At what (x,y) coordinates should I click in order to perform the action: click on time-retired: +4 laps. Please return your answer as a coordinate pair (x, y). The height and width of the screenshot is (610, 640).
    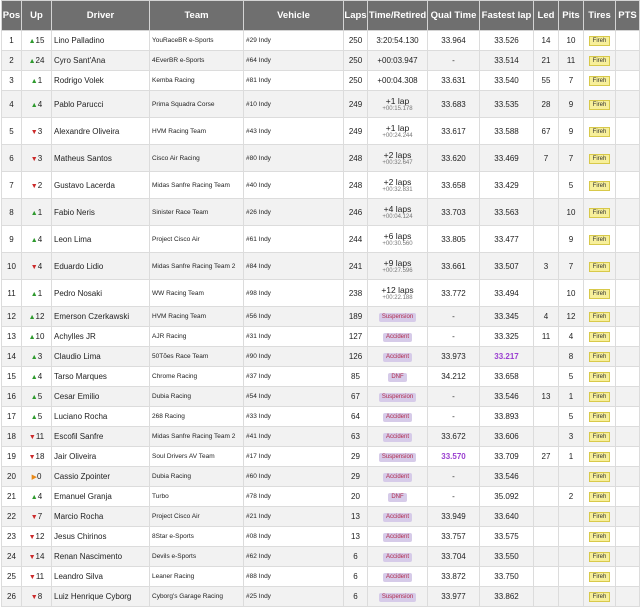
    Looking at the image, I should click on (397, 208).